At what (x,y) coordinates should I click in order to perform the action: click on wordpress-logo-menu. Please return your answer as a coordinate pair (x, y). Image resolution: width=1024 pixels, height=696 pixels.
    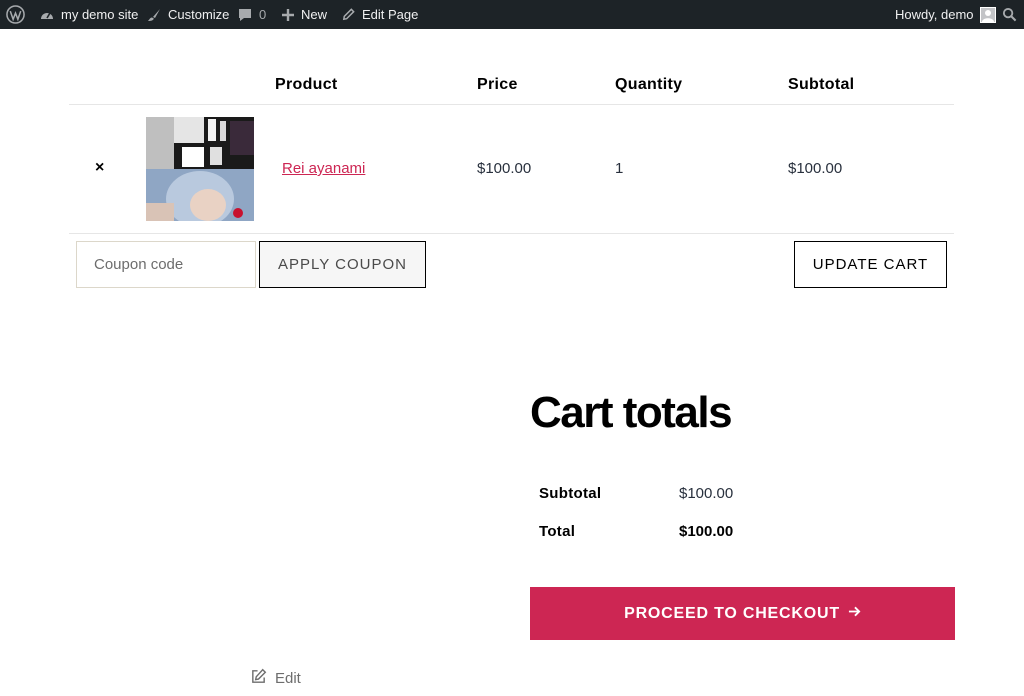
    Looking at the image, I should click on (15, 14).